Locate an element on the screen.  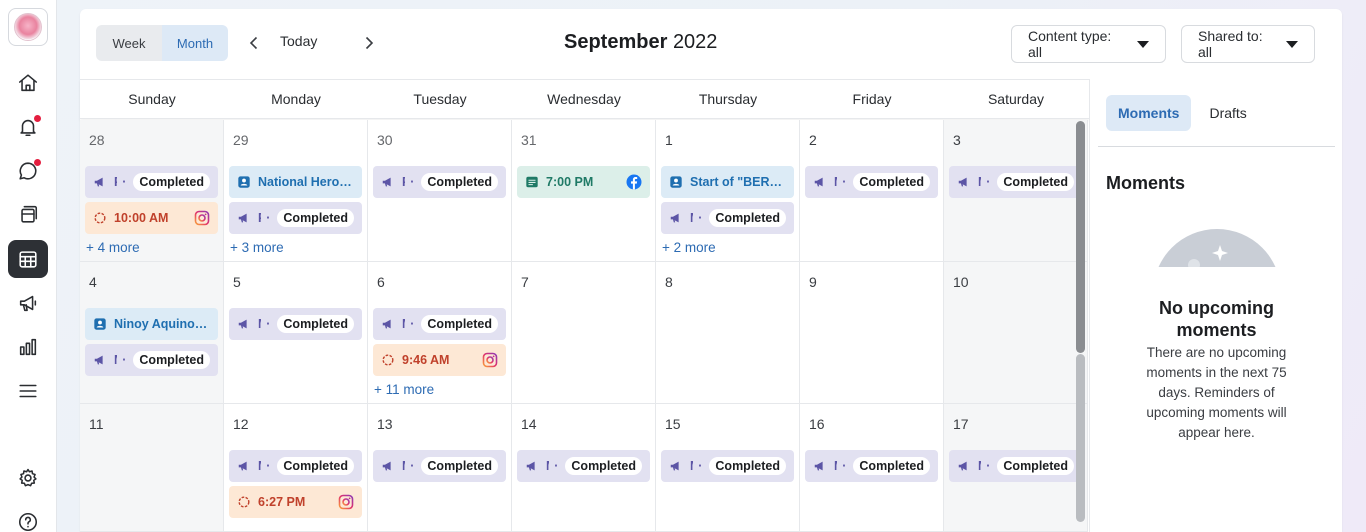
planner-button is located at coordinates (28, 259).